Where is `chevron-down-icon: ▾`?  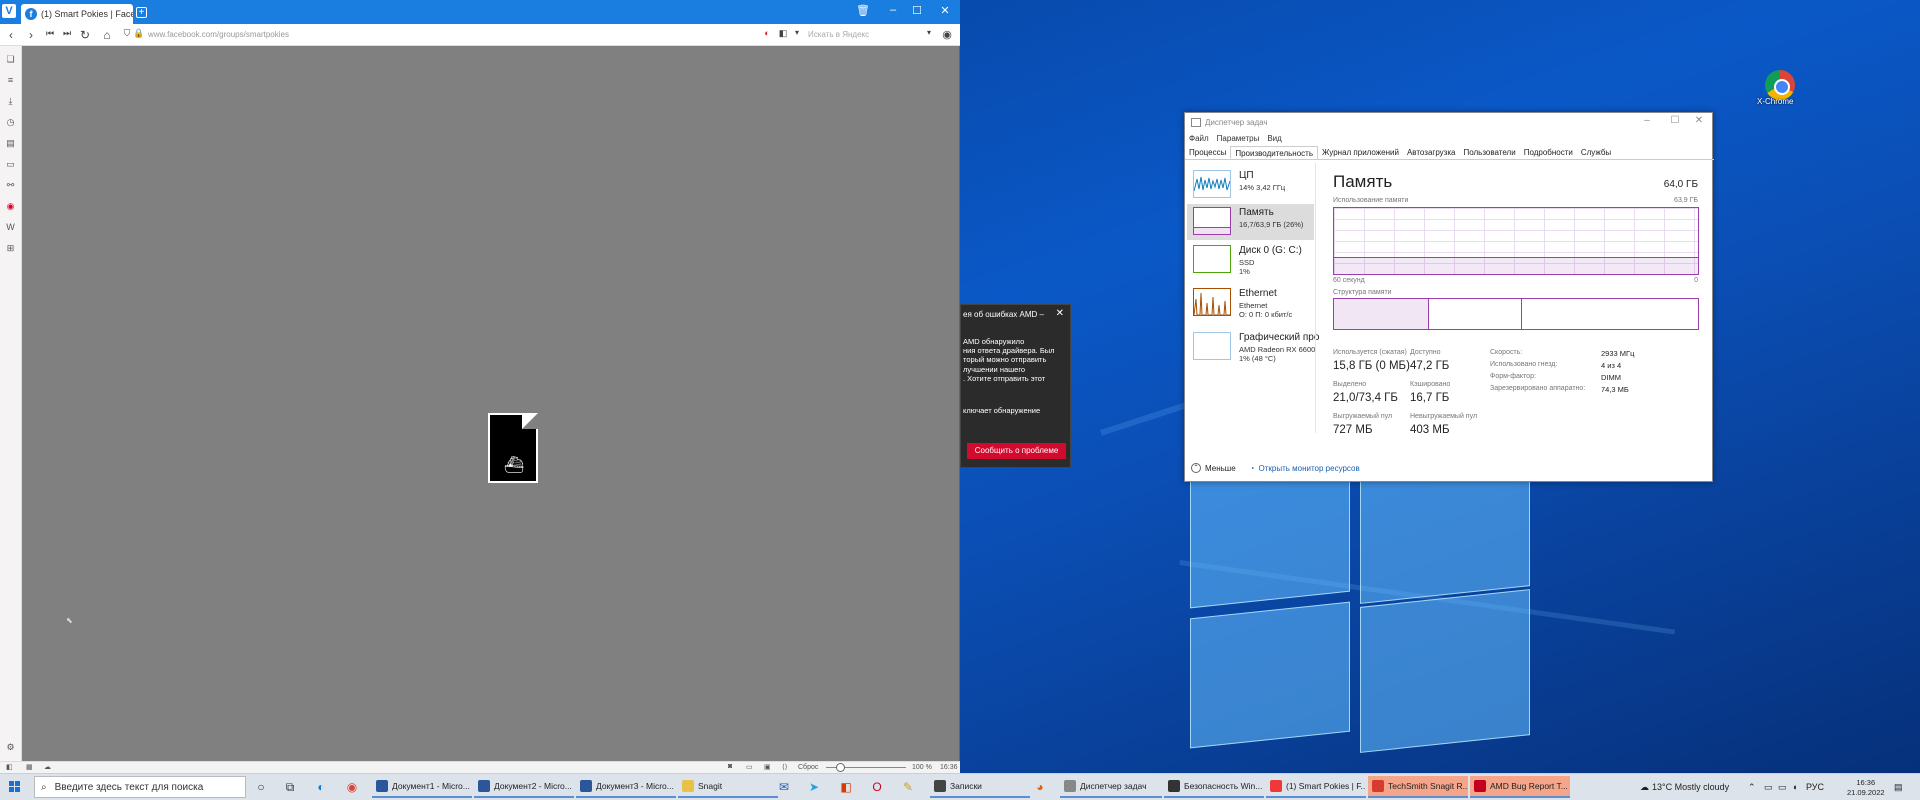 chevron-down-icon: ▾ is located at coordinates (797, 32).